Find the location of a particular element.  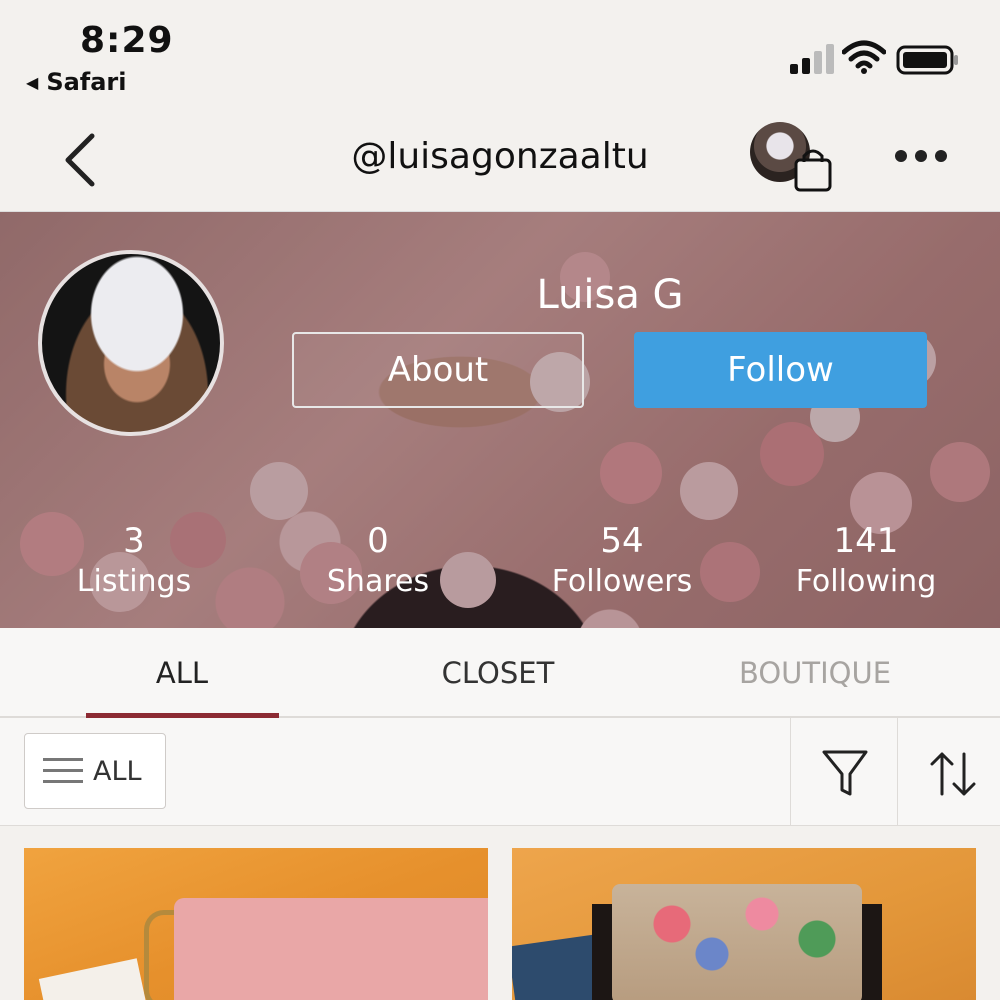

stat-label: Followers is located at coordinates (622, 581).